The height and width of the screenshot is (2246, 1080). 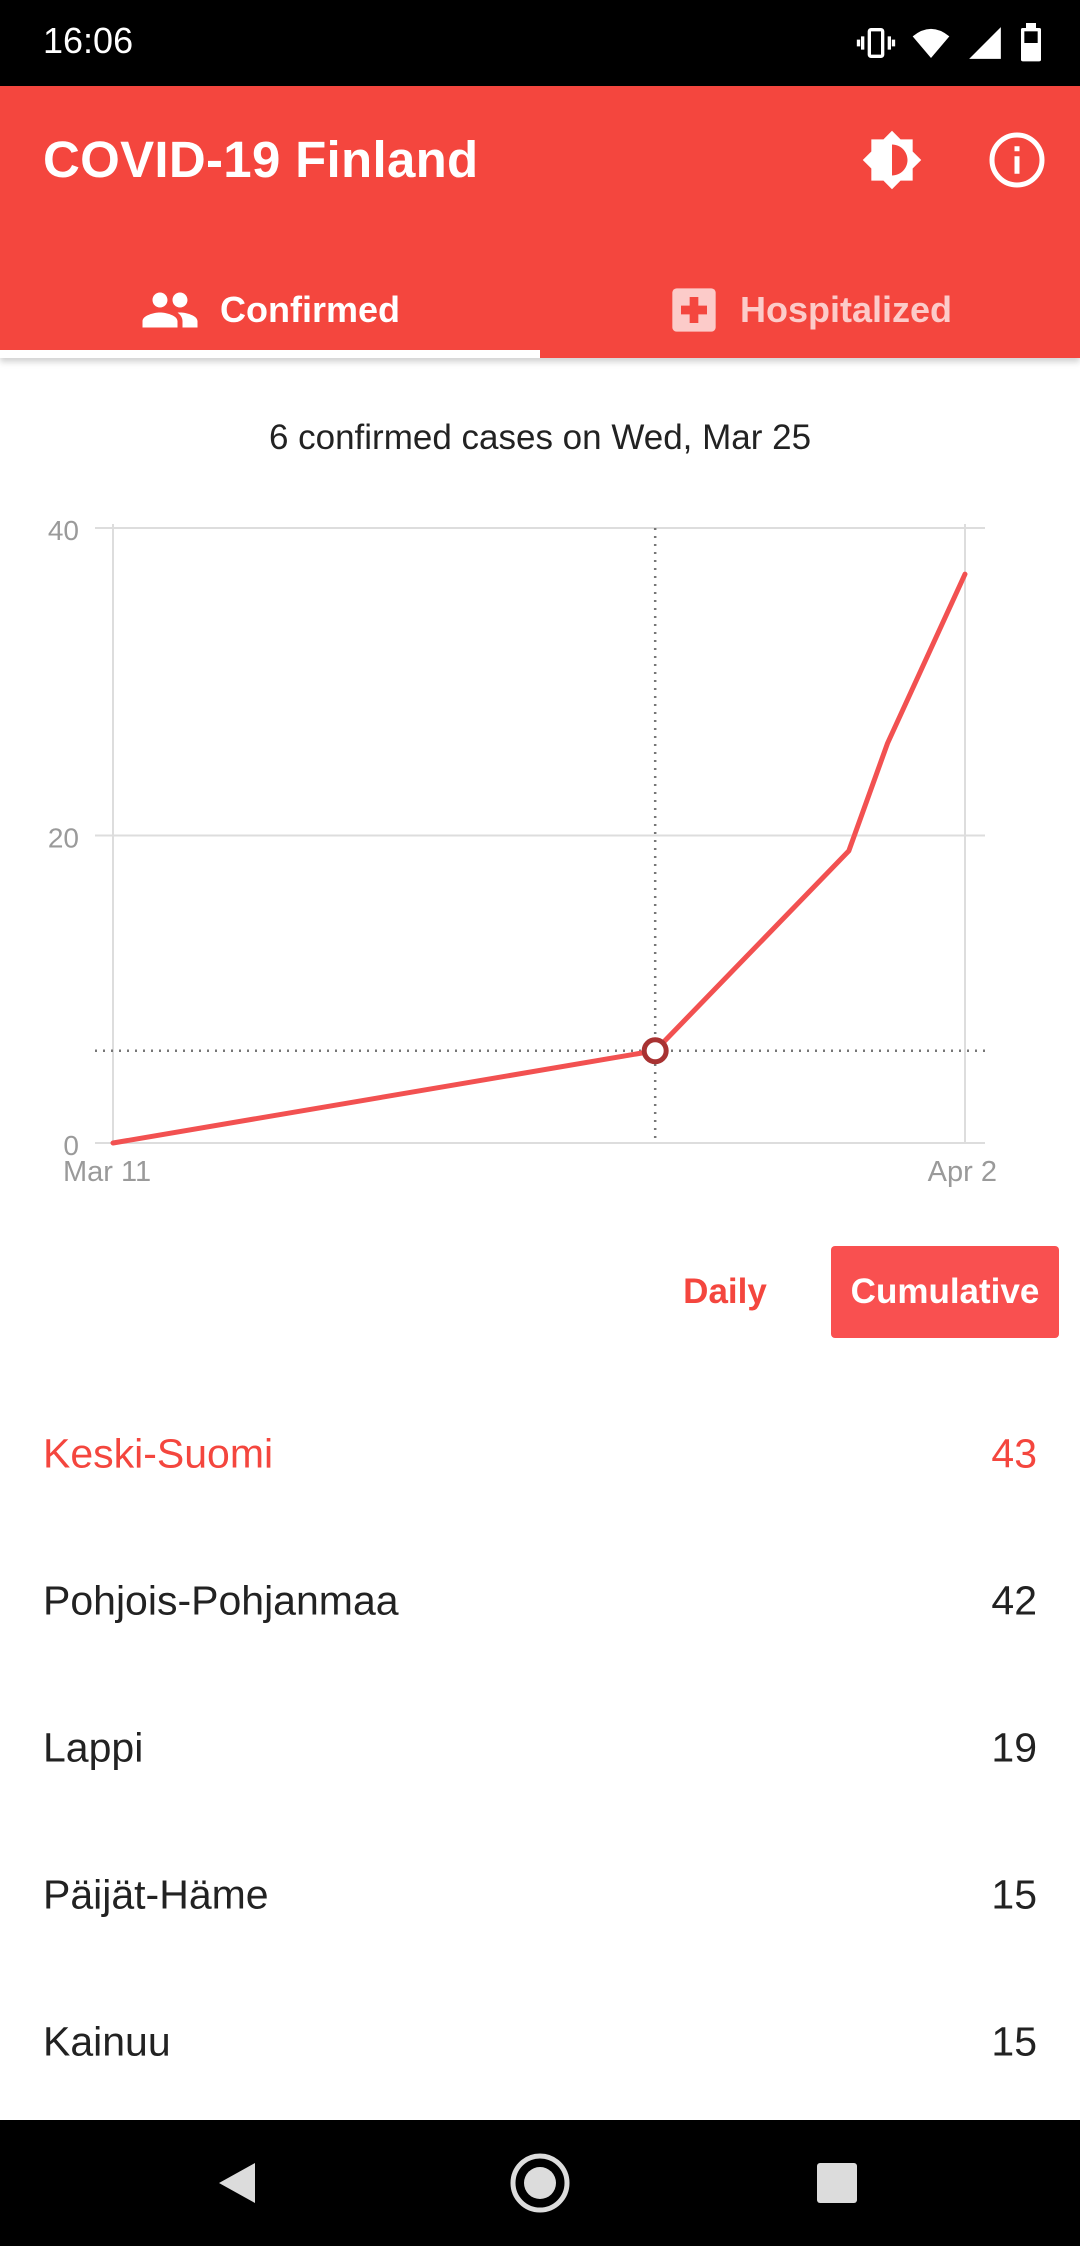 What do you see at coordinates (270, 354) in the screenshot?
I see `tab-indicator` at bounding box center [270, 354].